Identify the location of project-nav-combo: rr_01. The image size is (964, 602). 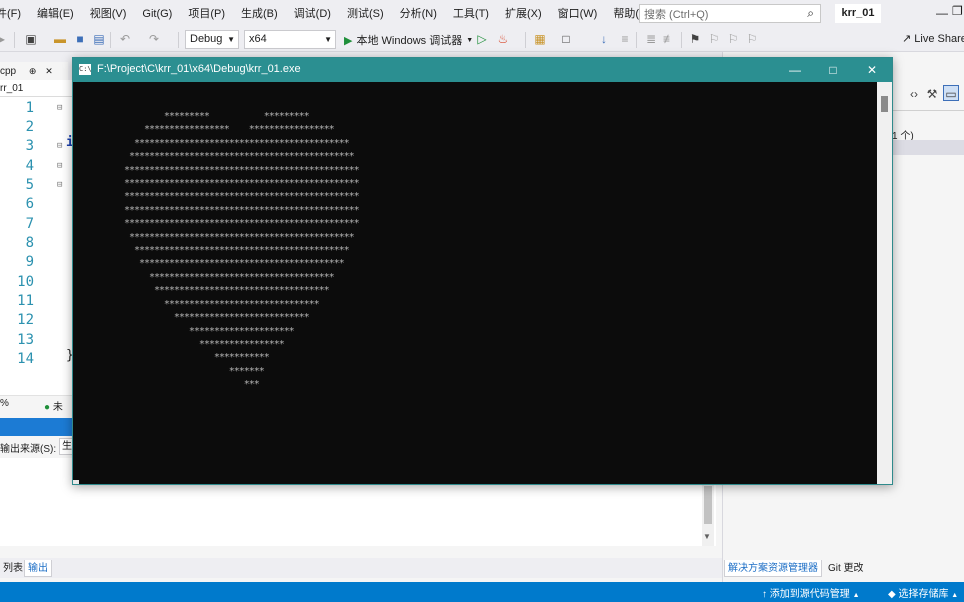
(36, 88).